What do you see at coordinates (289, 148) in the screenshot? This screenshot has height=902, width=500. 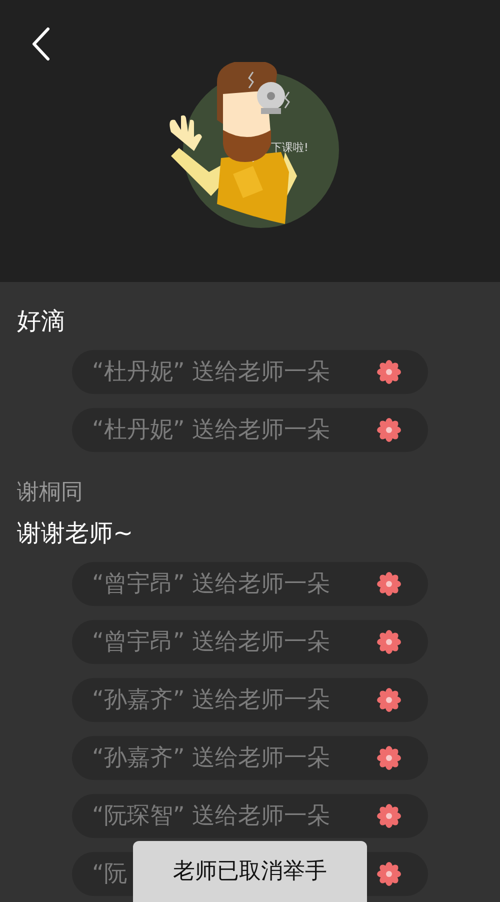 I see `illustration-caption: 下课啦!` at bounding box center [289, 148].